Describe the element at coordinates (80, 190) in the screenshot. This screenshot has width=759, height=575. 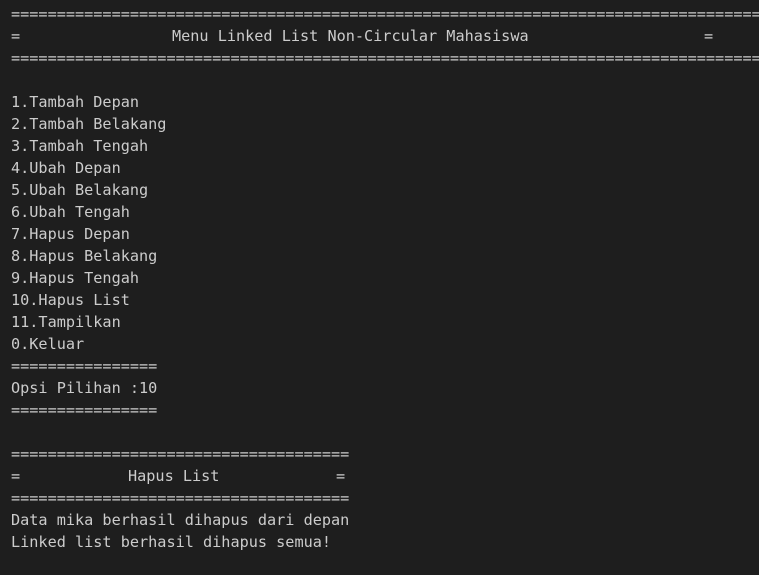
I see `menu-item: 5.Ubah Belakang` at that location.